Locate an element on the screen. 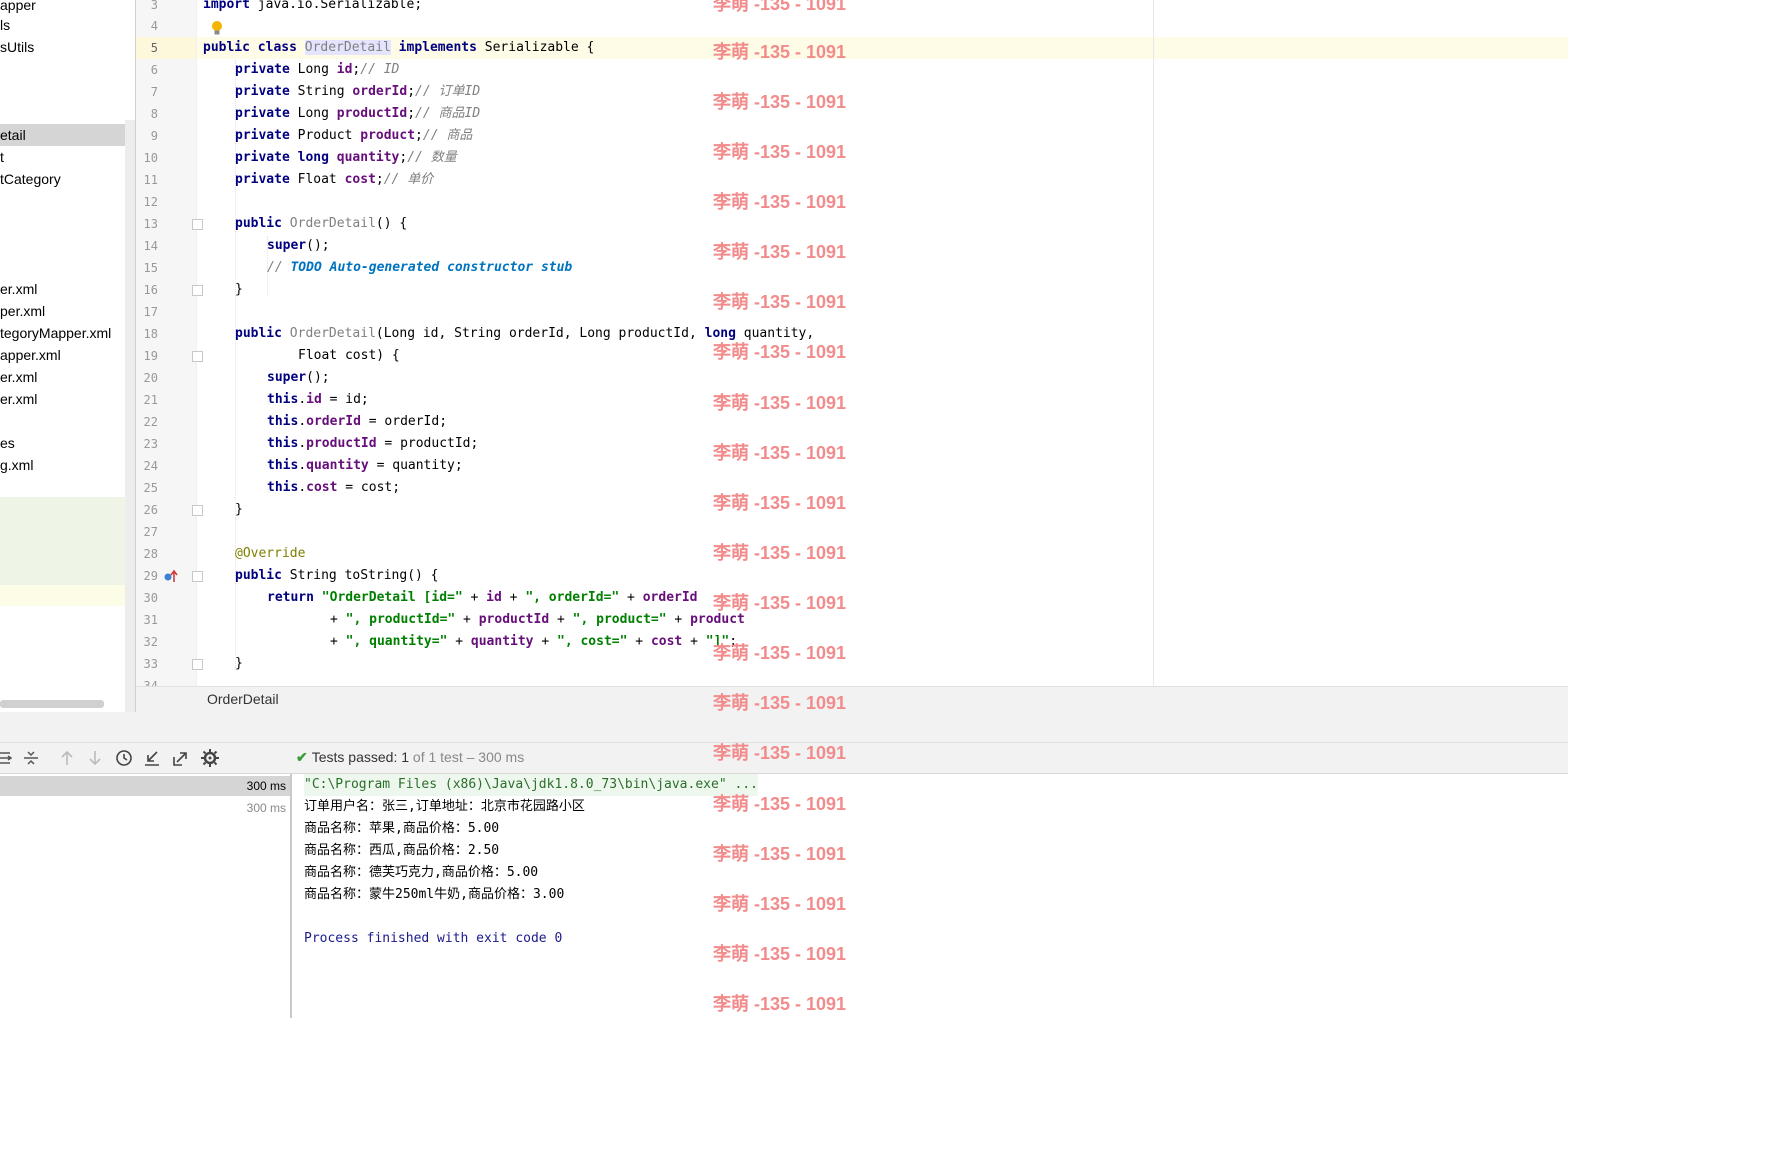 This screenshot has width=1783, height=1150. collapse-all-icon is located at coordinates (31, 758).